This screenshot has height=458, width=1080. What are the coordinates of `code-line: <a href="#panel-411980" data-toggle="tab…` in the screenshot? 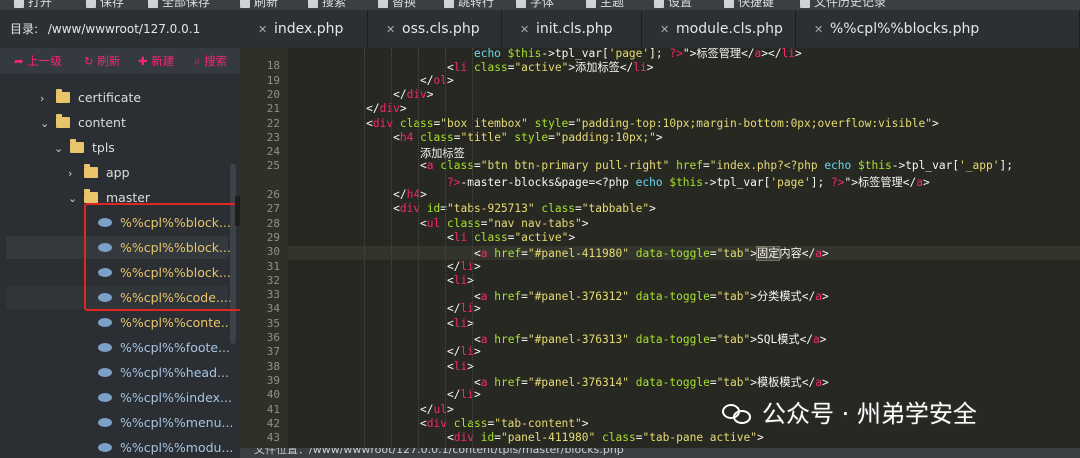 It's located at (651, 254).